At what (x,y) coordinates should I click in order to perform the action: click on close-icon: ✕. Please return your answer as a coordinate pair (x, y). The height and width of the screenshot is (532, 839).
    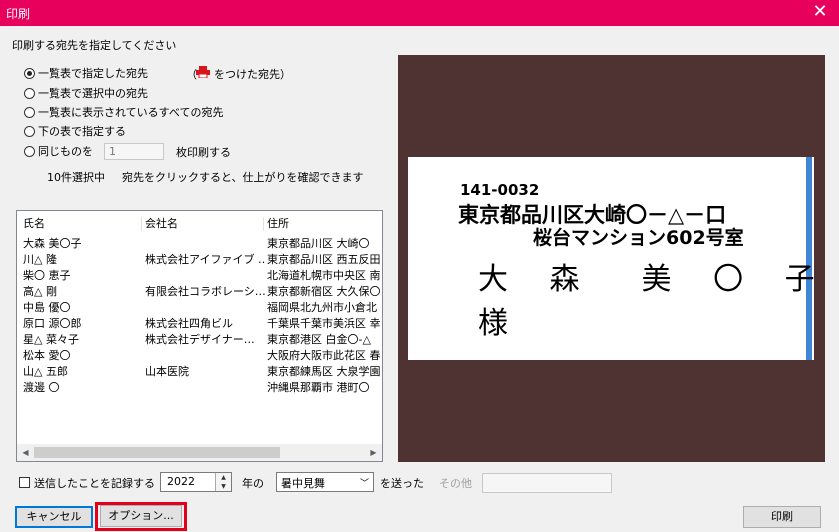
    Looking at the image, I should click on (820, 12).